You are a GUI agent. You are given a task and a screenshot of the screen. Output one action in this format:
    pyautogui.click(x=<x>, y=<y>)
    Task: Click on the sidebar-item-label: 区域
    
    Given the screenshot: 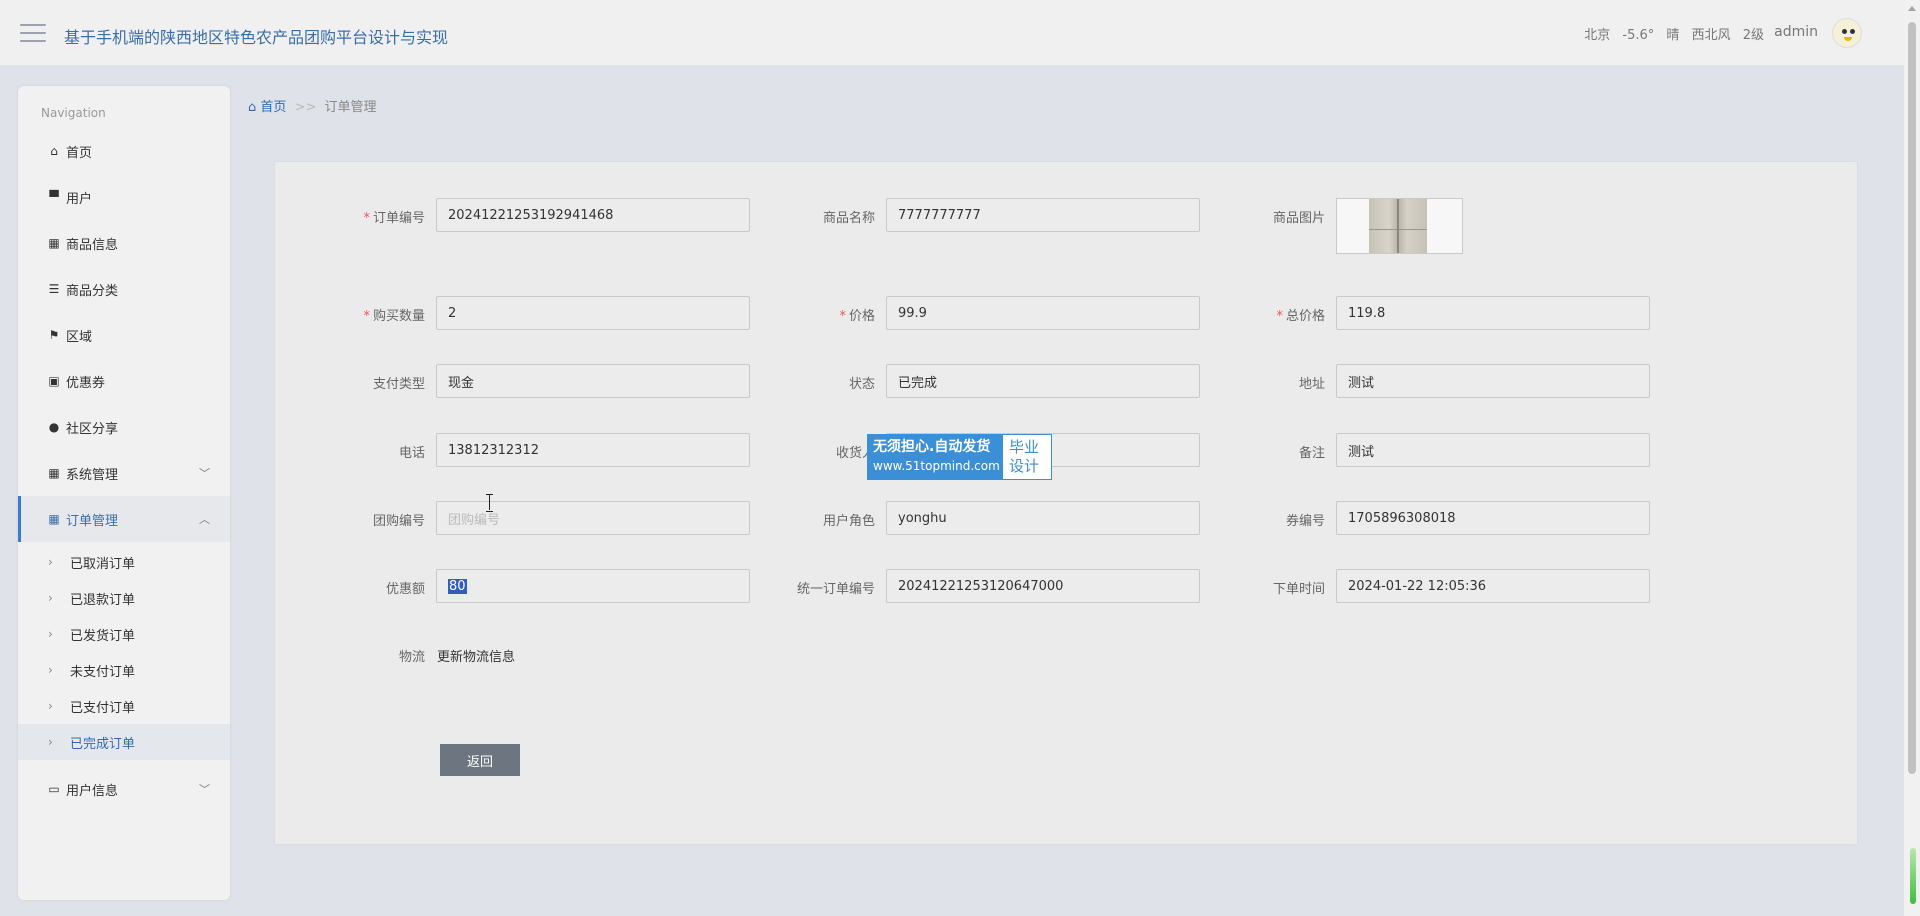 What is the action you would take?
    pyautogui.click(x=79, y=337)
    